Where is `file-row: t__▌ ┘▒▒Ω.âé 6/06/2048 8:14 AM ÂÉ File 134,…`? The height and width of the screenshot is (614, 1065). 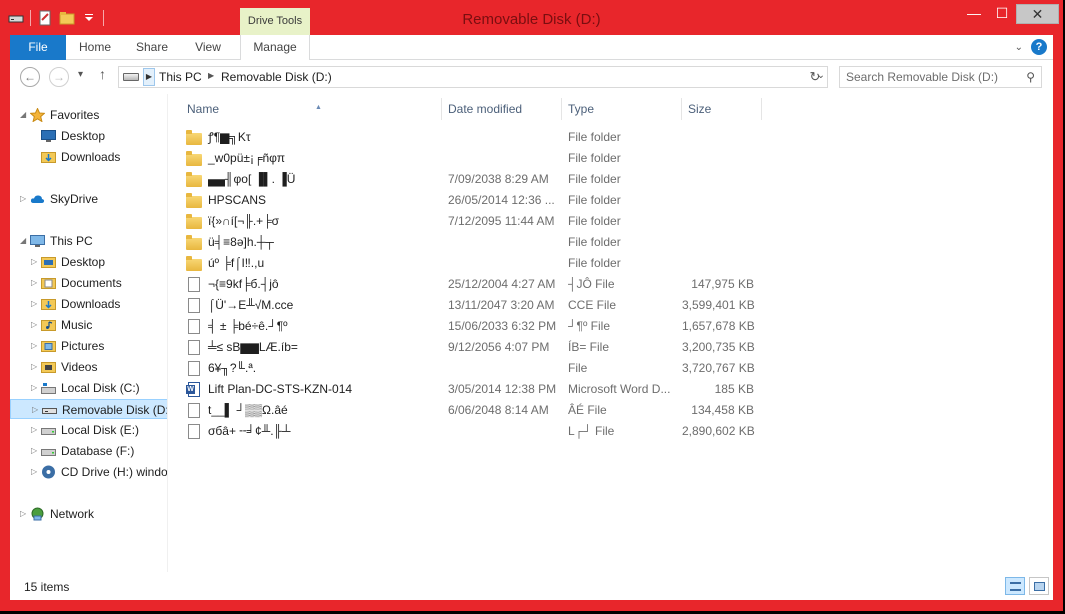 file-row: t__▌ ┘▒▒Ω.âé 6/06/2048 8:14 AM ÂÉ File 134,… is located at coordinates (472, 410).